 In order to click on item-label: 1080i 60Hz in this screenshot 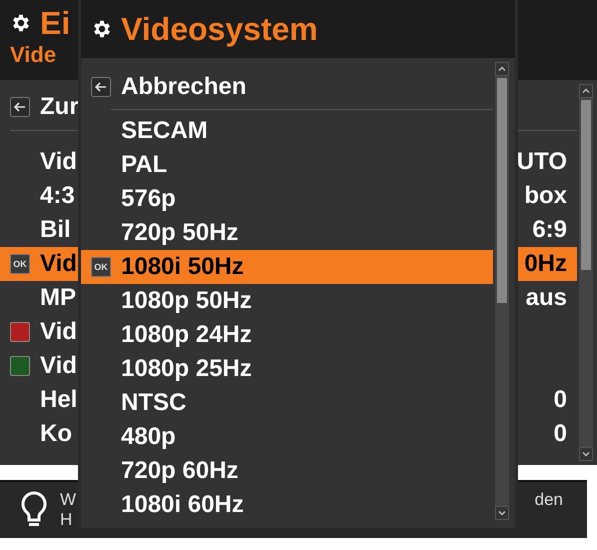, I will do `click(182, 505)`.